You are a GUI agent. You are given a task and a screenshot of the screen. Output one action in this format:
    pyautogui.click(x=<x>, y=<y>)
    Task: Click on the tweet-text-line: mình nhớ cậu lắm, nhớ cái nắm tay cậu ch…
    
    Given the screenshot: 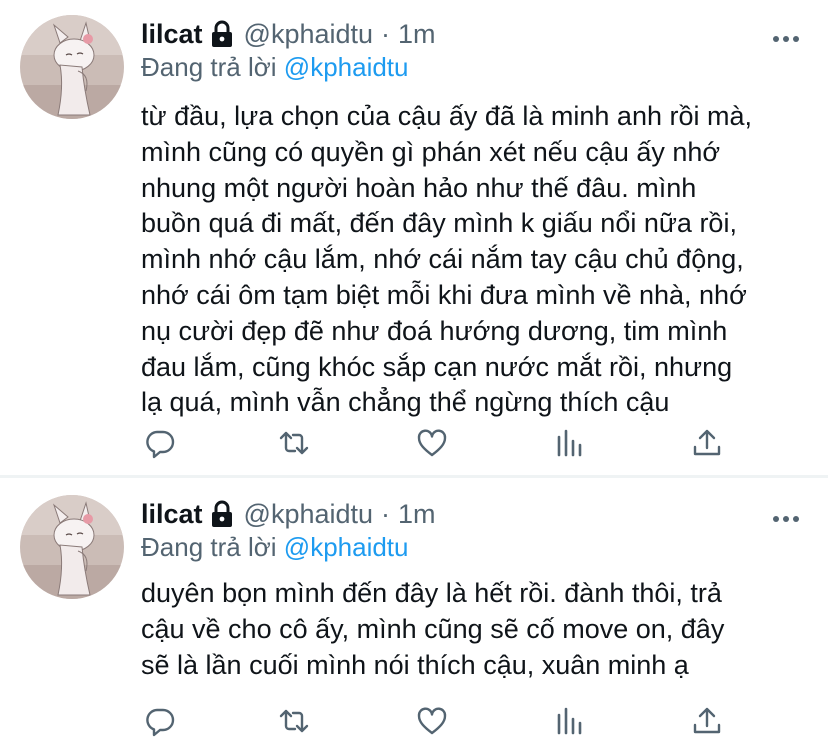 What is the action you would take?
    pyautogui.click(x=442, y=259)
    